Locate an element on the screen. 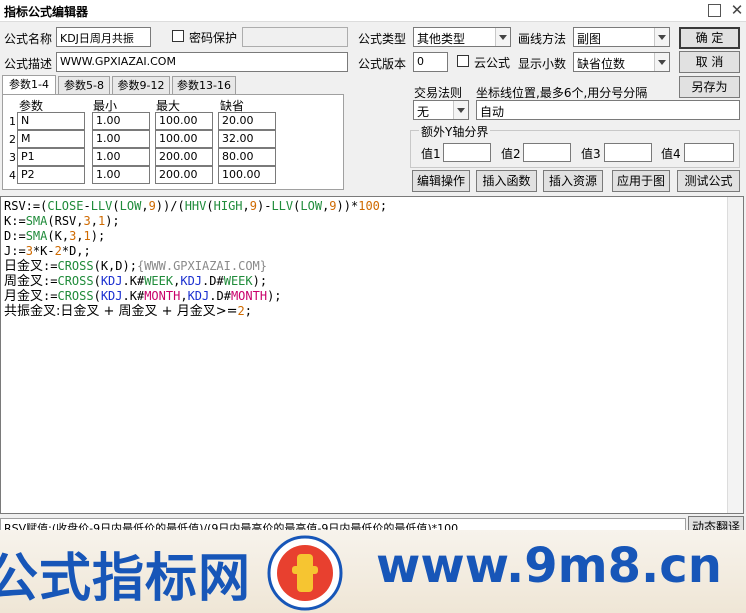 This screenshot has width=746, height=613. code-token: HIGH is located at coordinates (228, 206).